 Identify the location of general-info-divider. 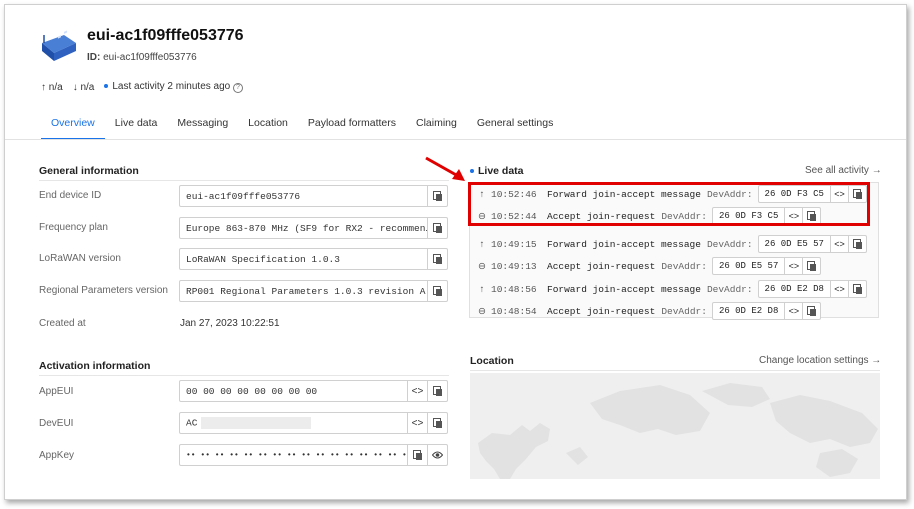
(244, 180).